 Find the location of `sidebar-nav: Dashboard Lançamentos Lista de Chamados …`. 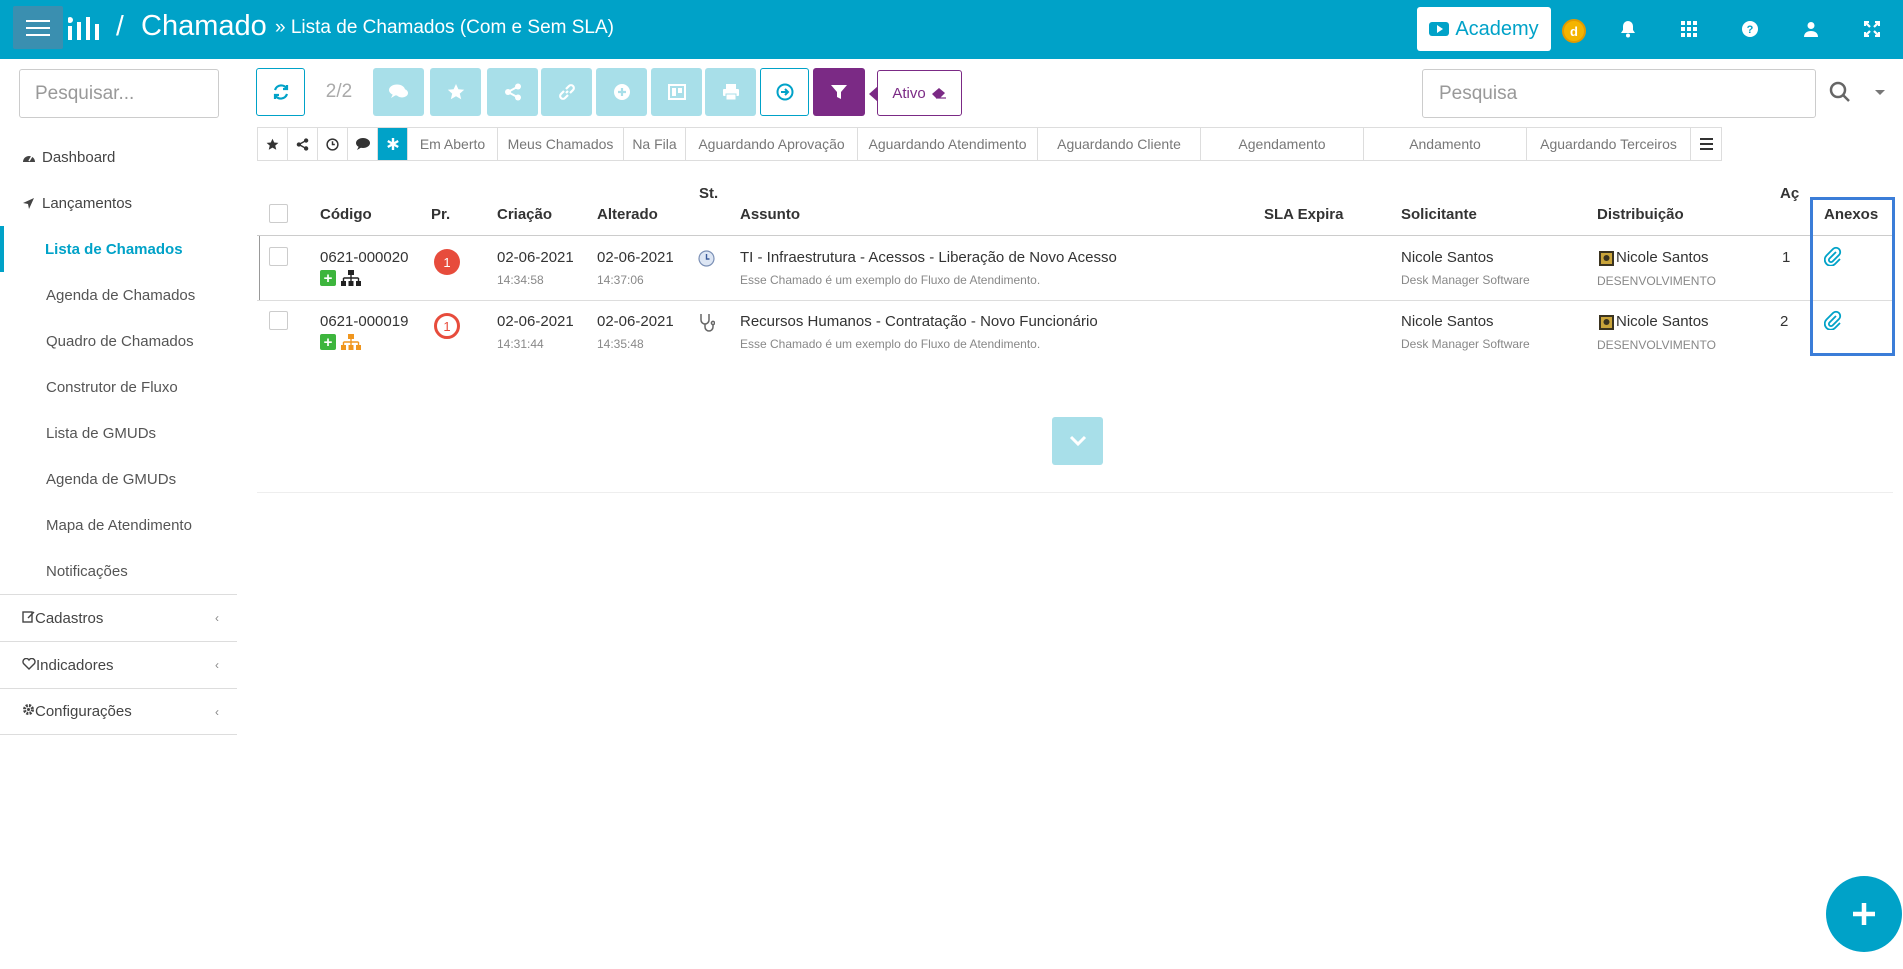

sidebar-nav: Dashboard Lançamentos Lista de Chamados … is located at coordinates (118, 434).